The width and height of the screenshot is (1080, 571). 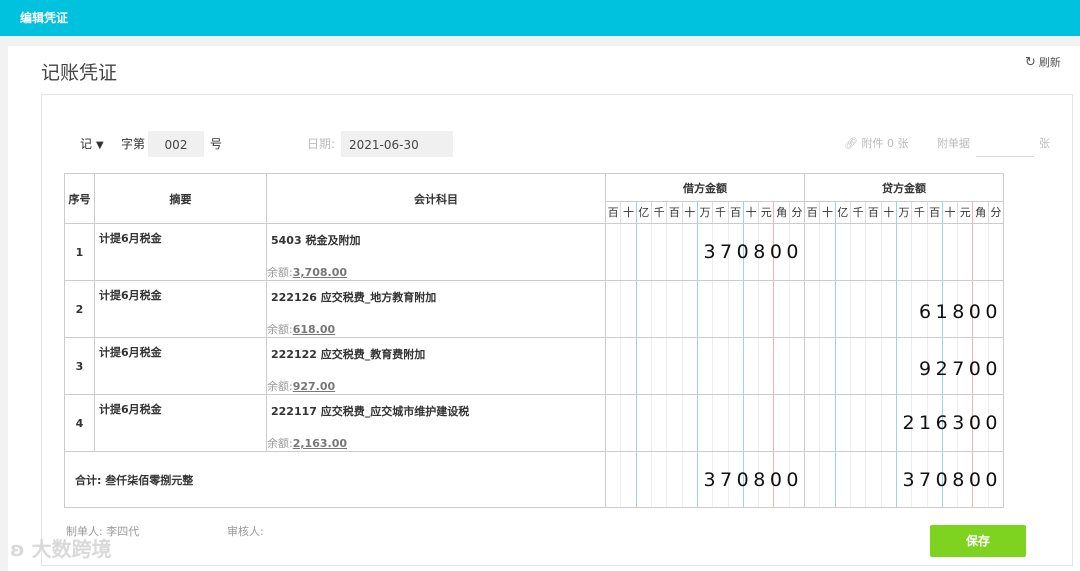 What do you see at coordinates (436, 366) in the screenshot?
I see `row-account: 222122 应交税费_教育费附加余额:927.00` at bounding box center [436, 366].